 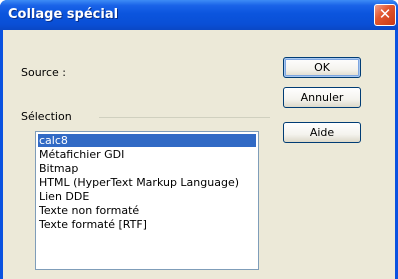 What do you see at coordinates (184, 117) in the screenshot?
I see `selection-group-divider` at bounding box center [184, 117].